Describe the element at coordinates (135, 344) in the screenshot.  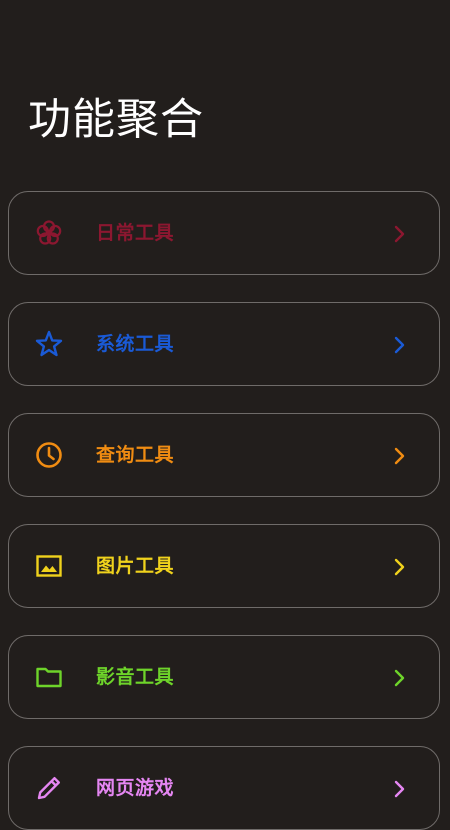
I see `menu-item-label: 系统工具` at that location.